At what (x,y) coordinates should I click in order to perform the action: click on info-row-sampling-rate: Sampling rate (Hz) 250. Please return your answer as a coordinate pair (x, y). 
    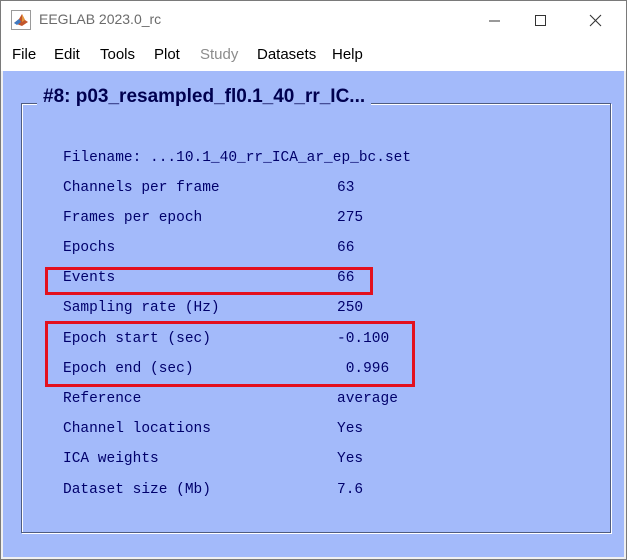
    Looking at the image, I should click on (313, 308).